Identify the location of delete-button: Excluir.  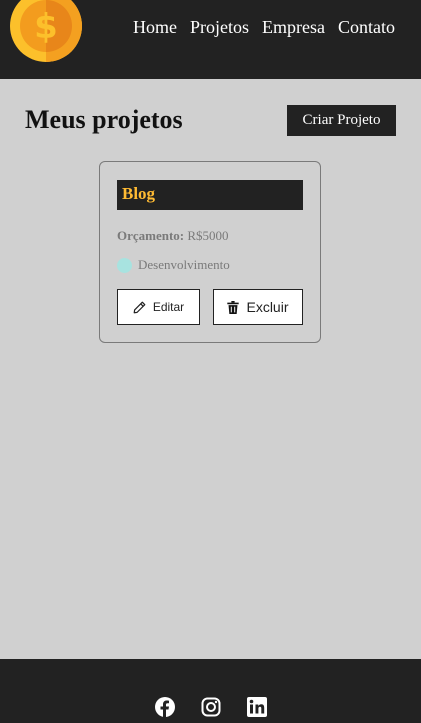
(258, 307).